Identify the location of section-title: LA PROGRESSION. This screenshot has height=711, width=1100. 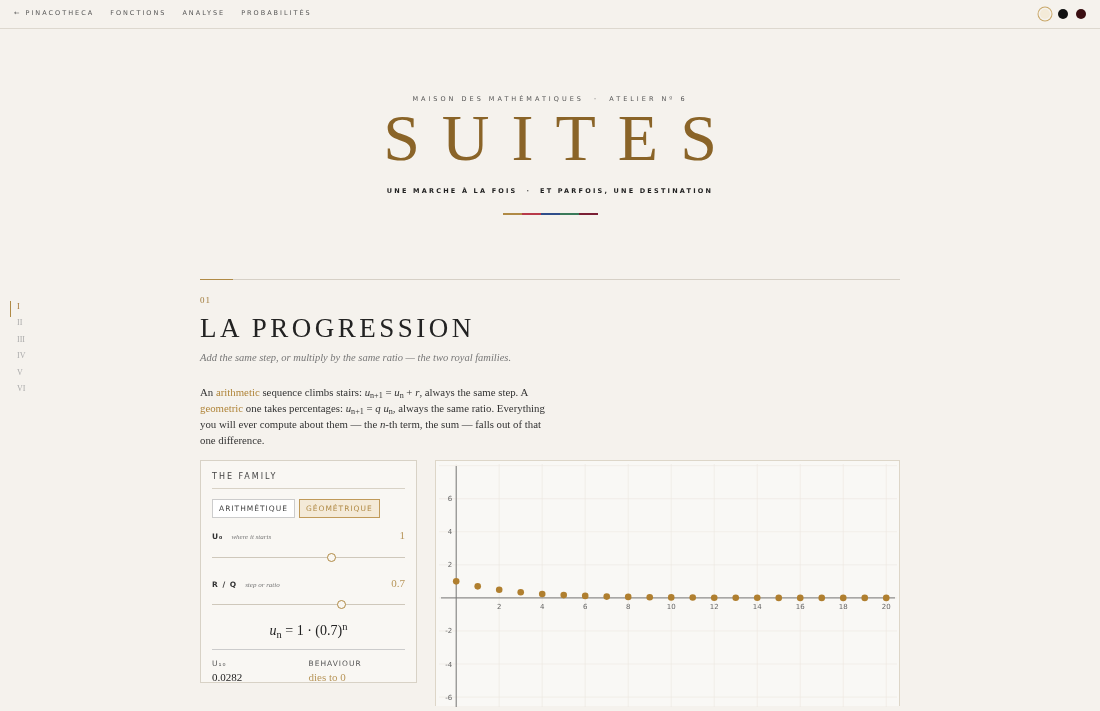
(338, 328).